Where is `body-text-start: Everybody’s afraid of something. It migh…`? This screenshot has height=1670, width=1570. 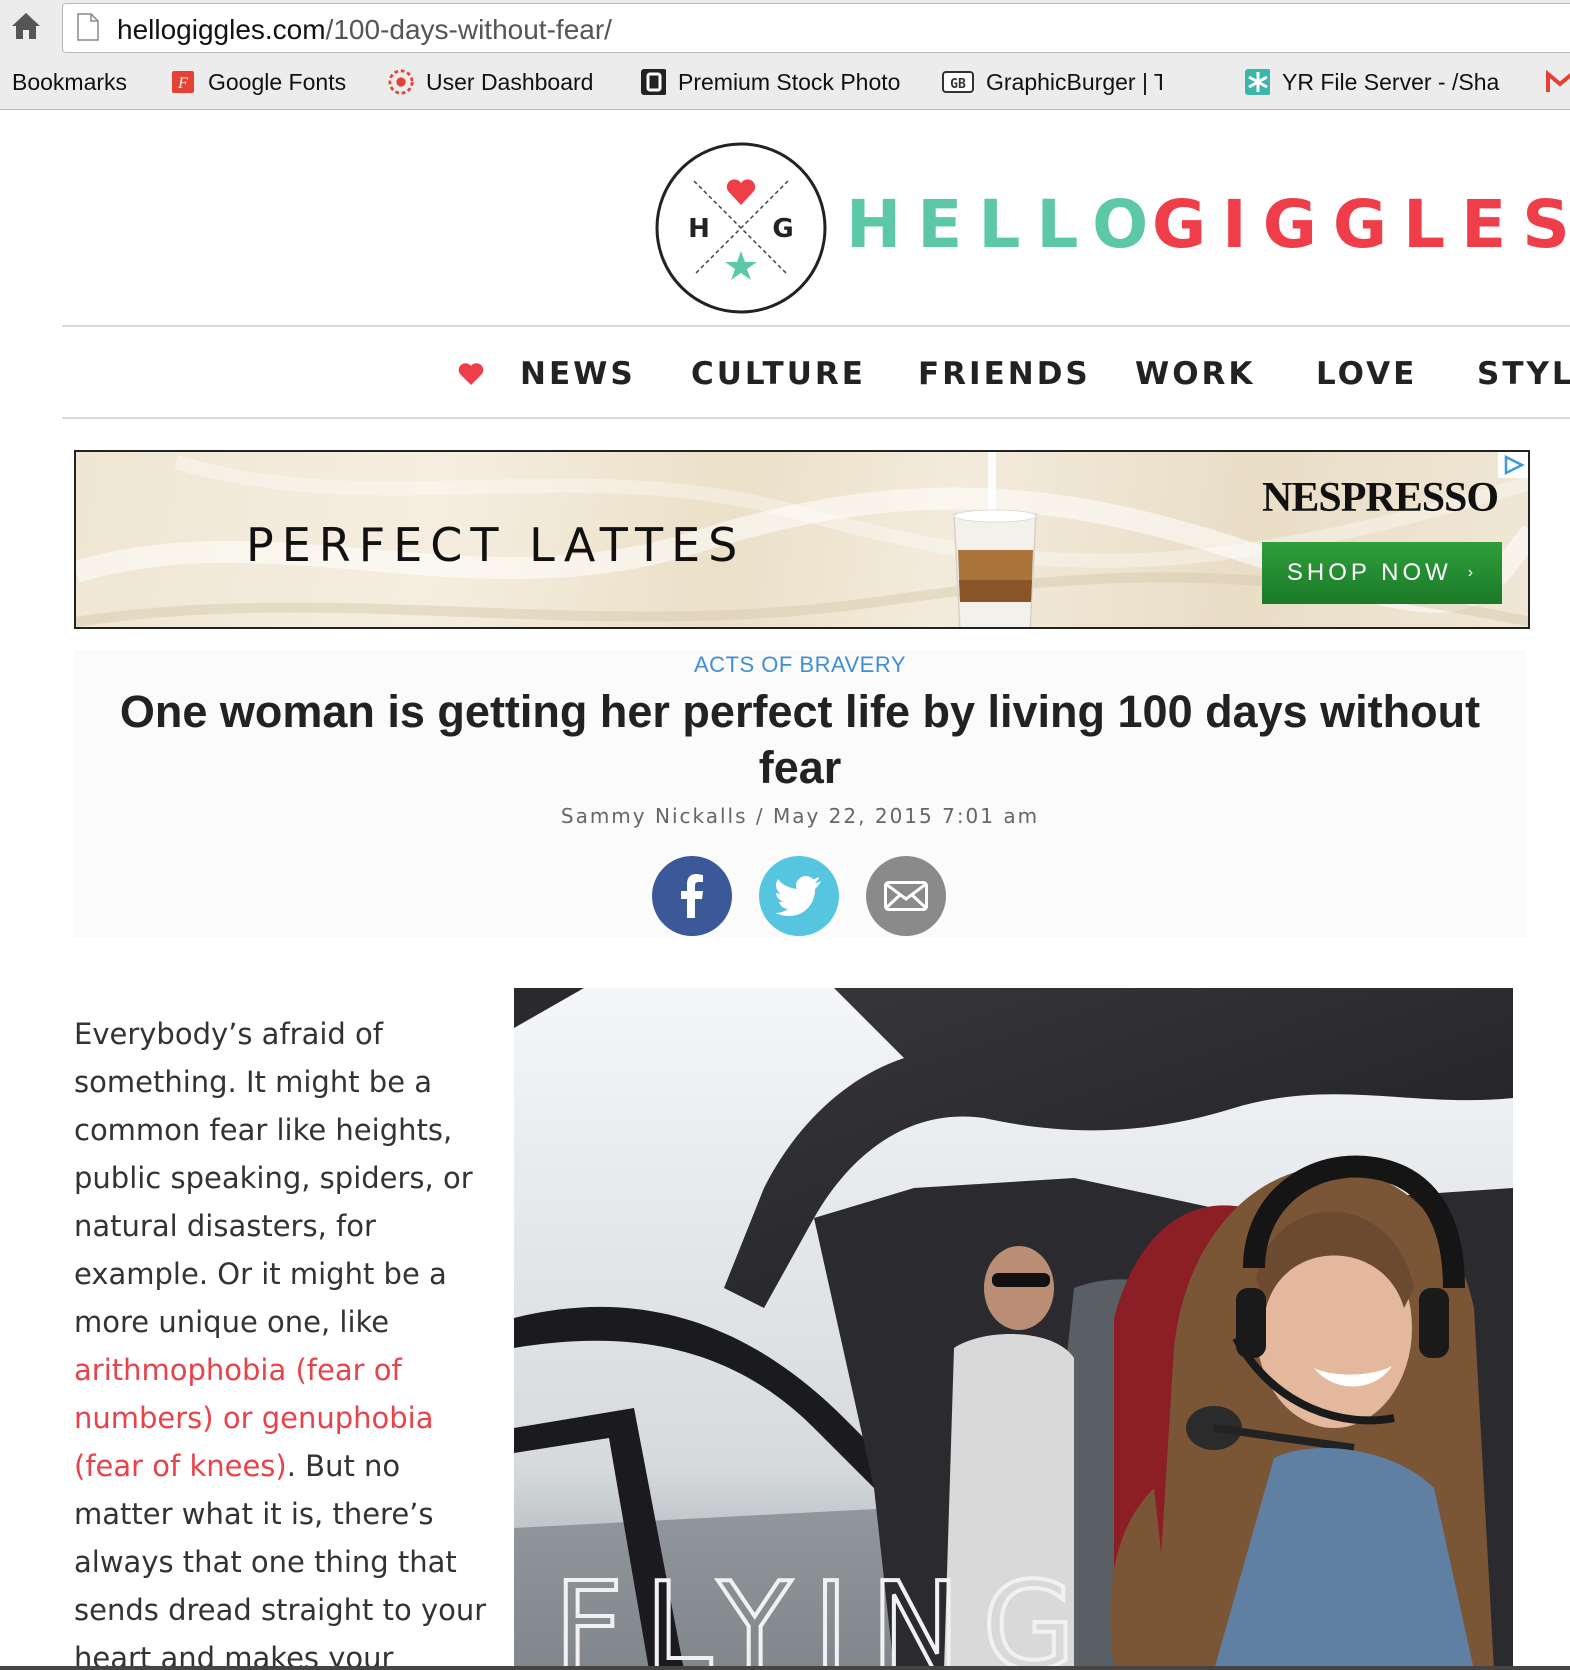
body-text-start: Everybody’s afraid of something. It migh… is located at coordinates (273, 1178).